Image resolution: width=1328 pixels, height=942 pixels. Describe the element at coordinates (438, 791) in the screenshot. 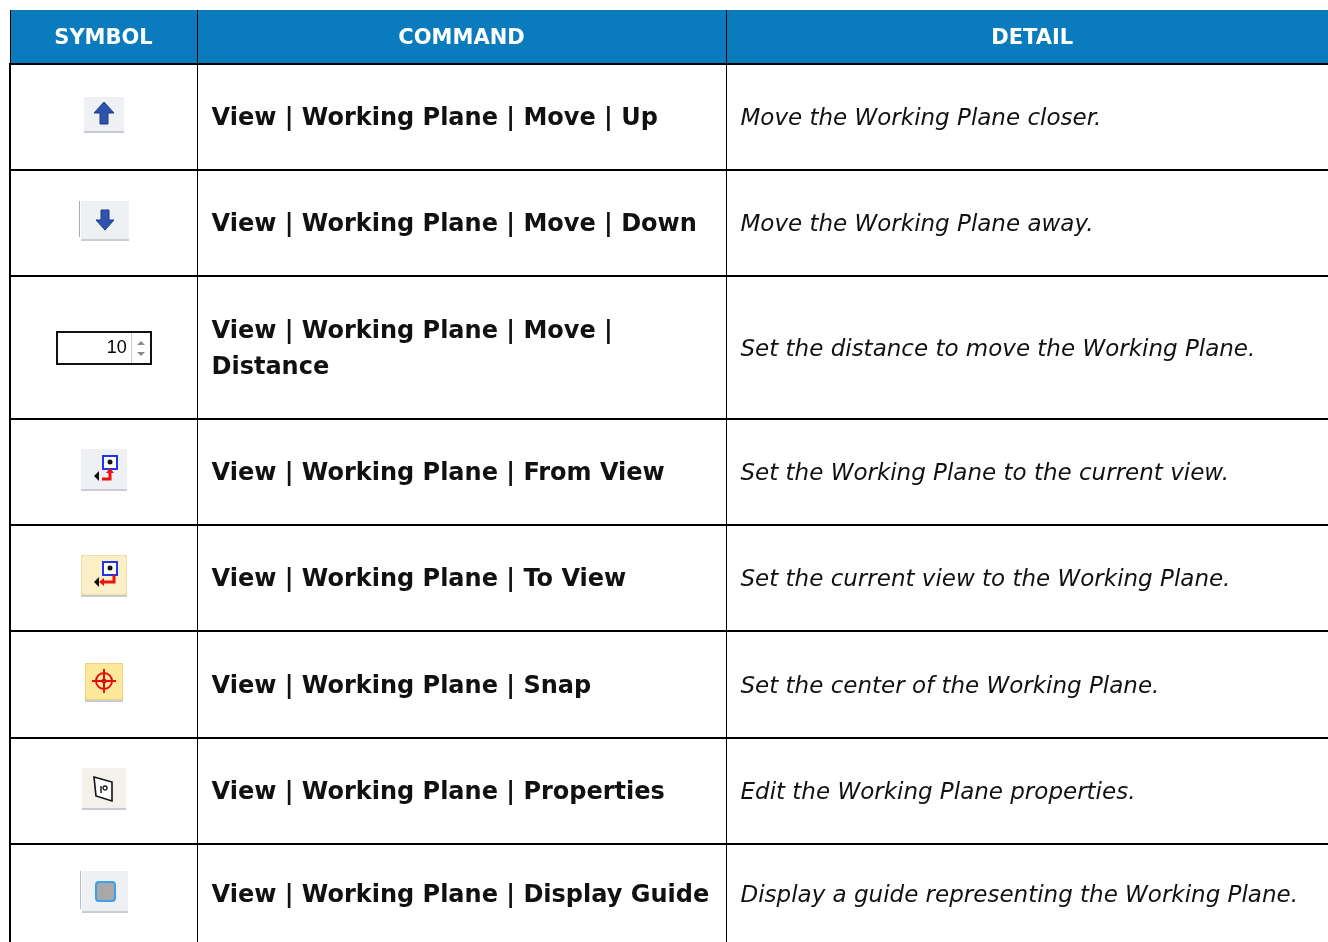

I see `command-path: View | Working Plane | Properties` at that location.